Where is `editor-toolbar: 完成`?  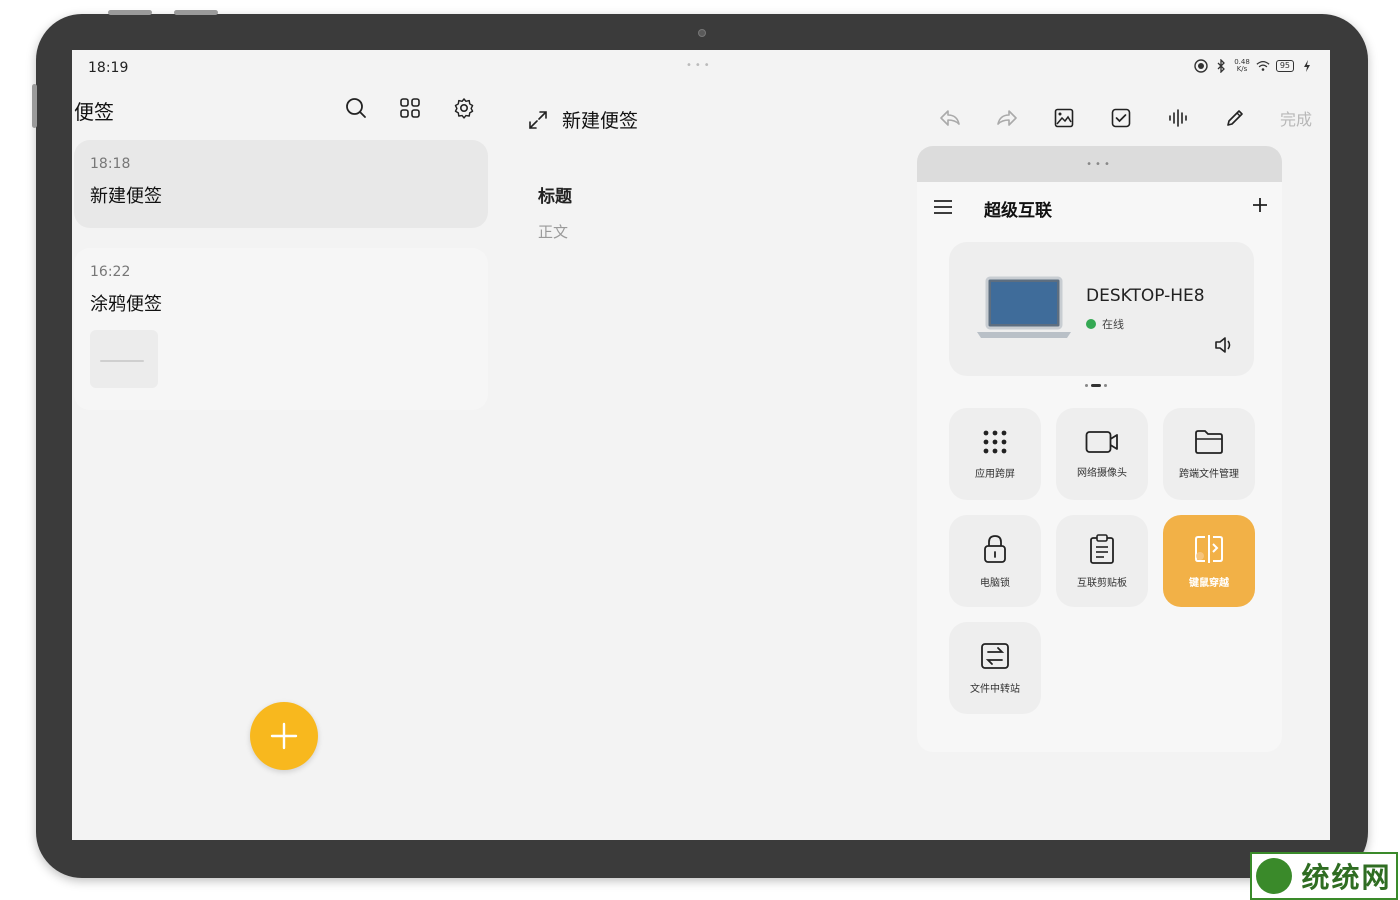
editor-toolbar: 完成 is located at coordinates (1125, 118).